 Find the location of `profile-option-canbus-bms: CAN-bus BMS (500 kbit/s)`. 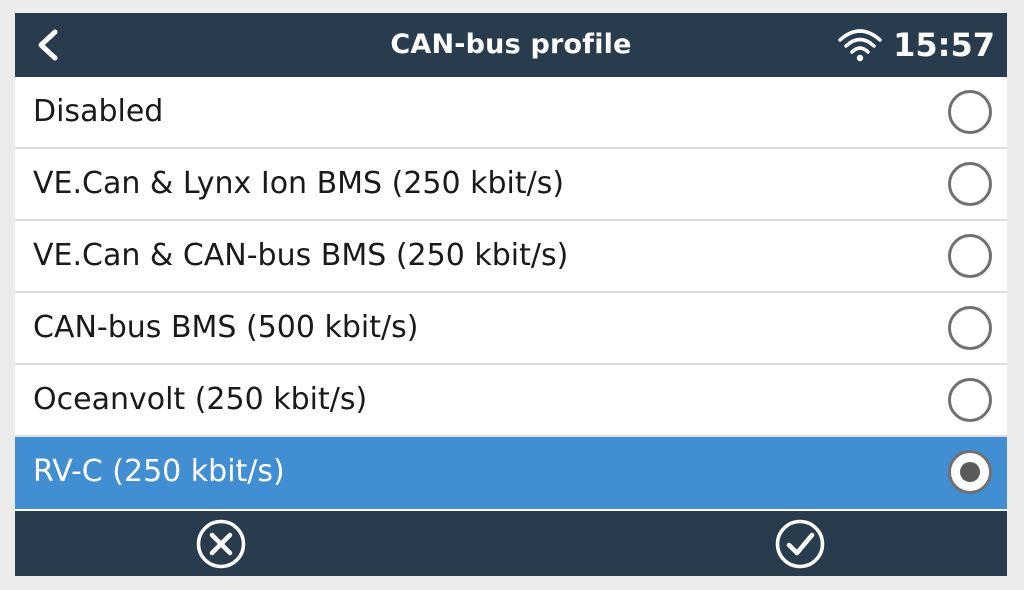

profile-option-canbus-bms: CAN-bus BMS (500 kbit/s) is located at coordinates (511, 329).